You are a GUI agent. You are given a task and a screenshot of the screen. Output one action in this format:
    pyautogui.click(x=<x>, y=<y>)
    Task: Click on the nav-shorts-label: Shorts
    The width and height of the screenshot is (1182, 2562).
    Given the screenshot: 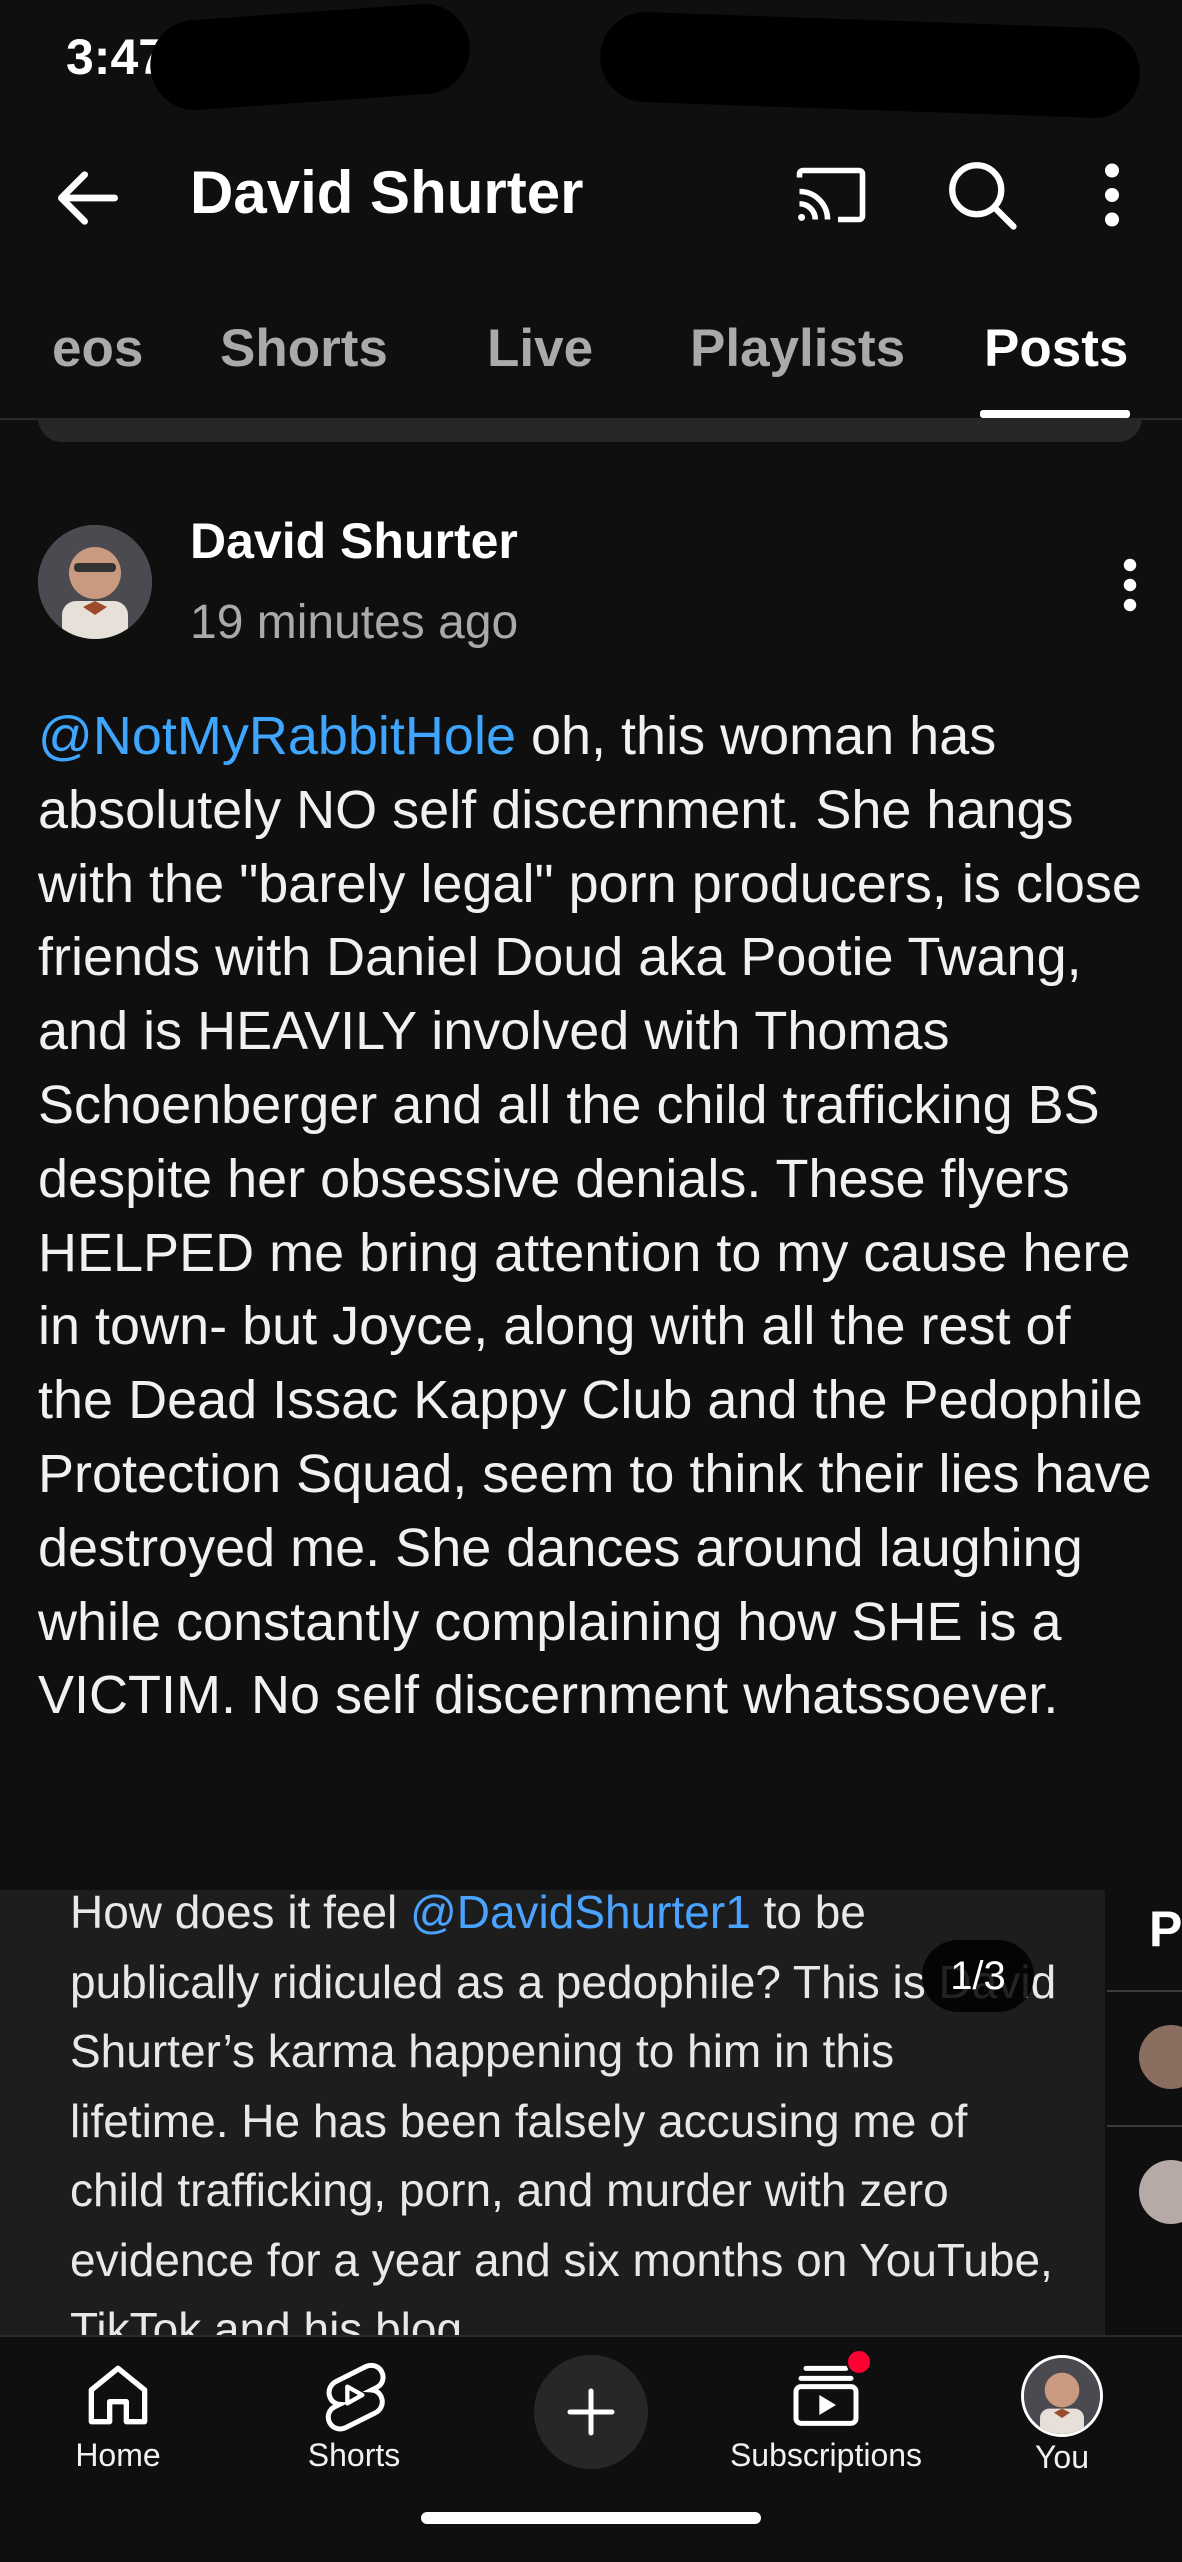 What is the action you would take?
    pyautogui.click(x=354, y=2455)
    